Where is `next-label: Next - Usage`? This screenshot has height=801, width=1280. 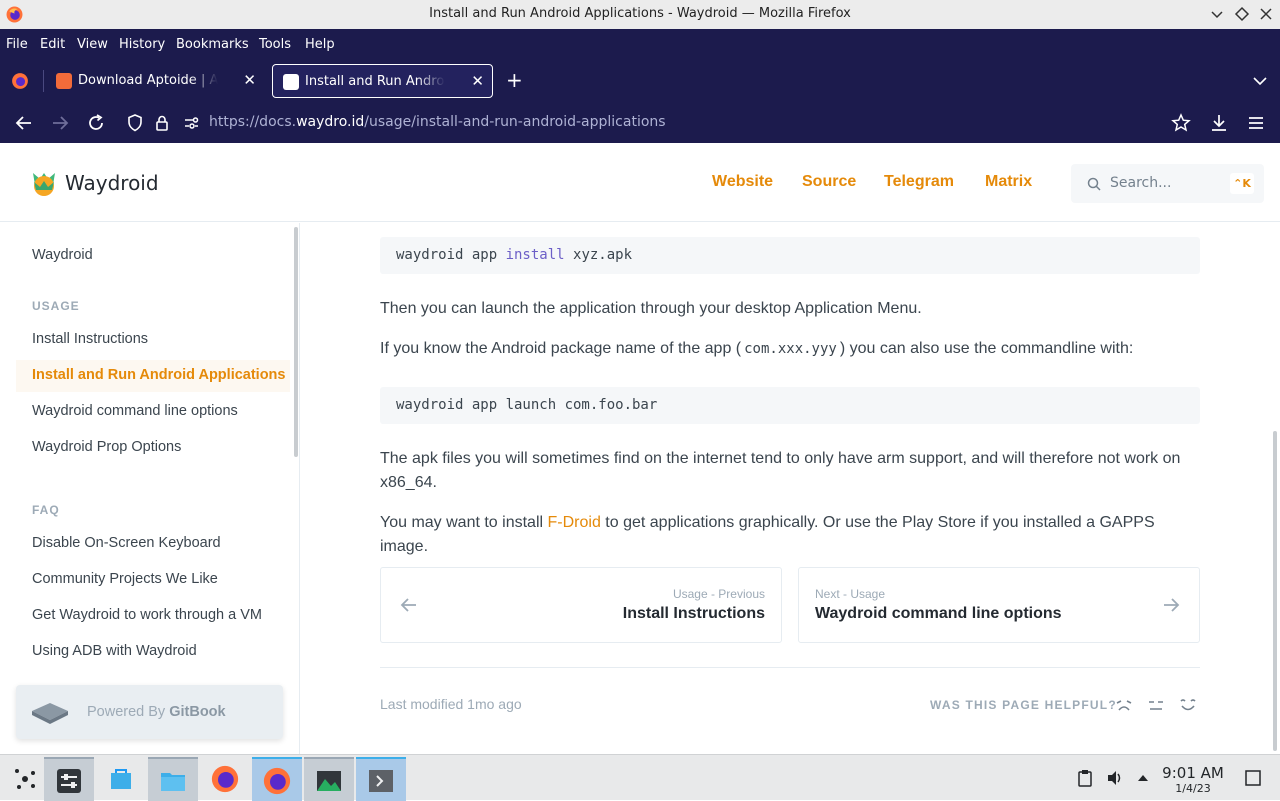 next-label: Next - Usage is located at coordinates (850, 594).